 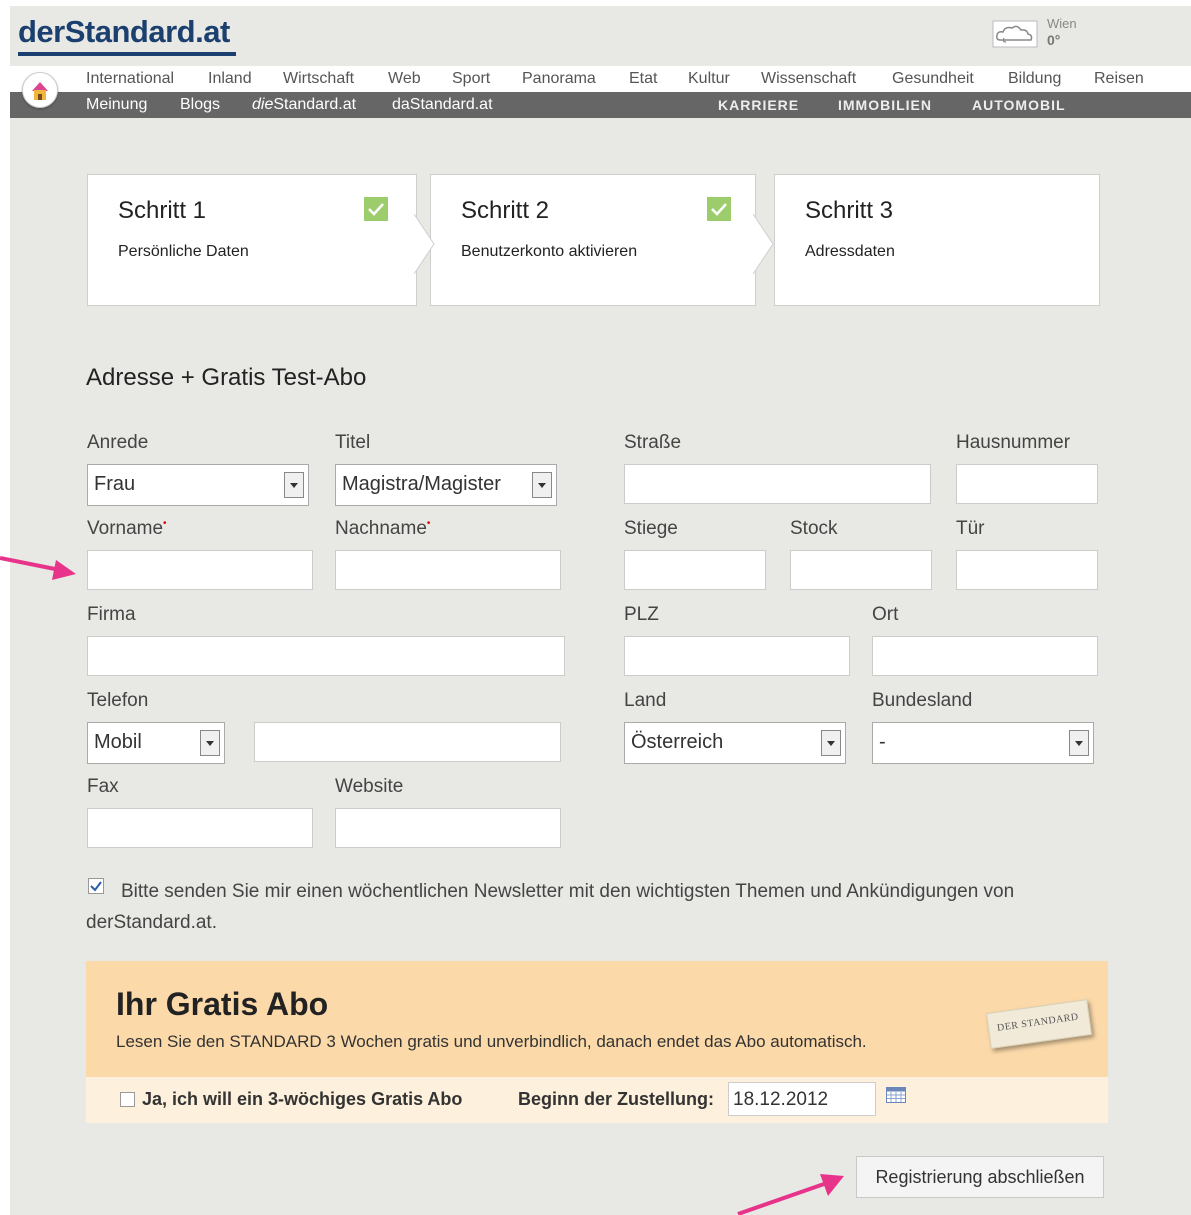 What do you see at coordinates (1119, 79) in the screenshot?
I see `nav-reisen: Reisen` at bounding box center [1119, 79].